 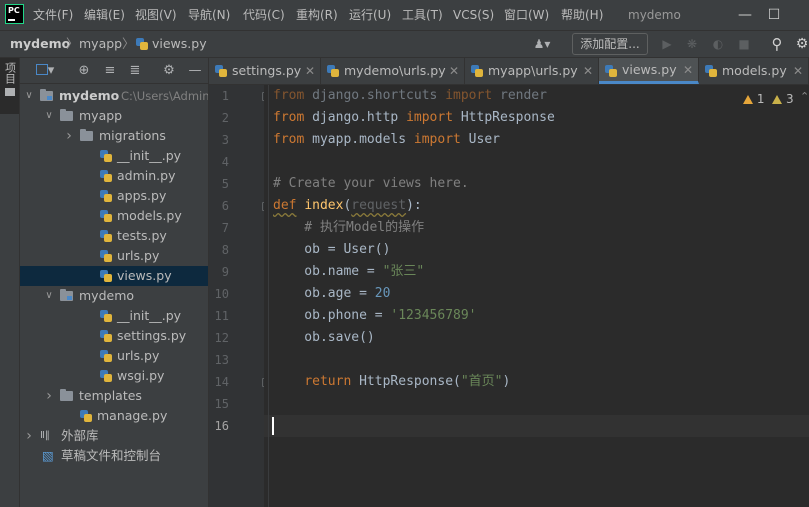 I want to click on menu-item: 工具(T), so click(x=422, y=15).